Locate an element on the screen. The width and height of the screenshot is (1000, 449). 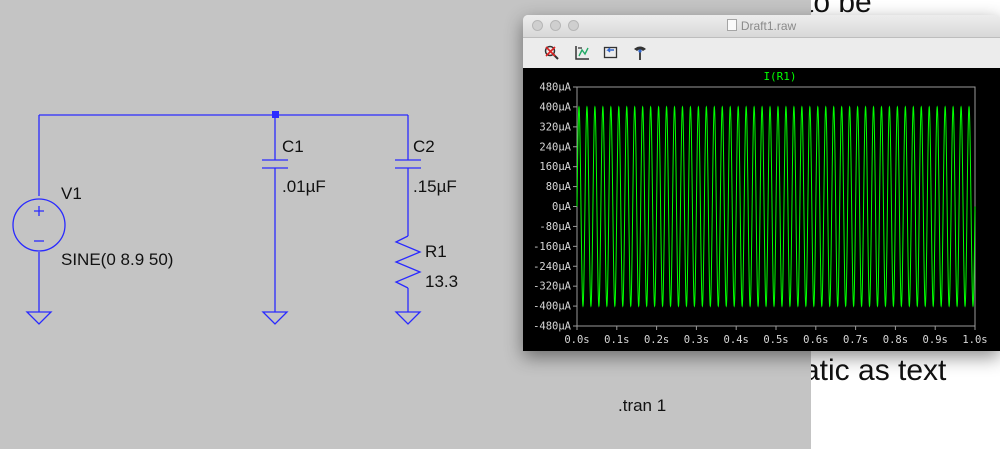
probe-icon is located at coordinates (640, 53).